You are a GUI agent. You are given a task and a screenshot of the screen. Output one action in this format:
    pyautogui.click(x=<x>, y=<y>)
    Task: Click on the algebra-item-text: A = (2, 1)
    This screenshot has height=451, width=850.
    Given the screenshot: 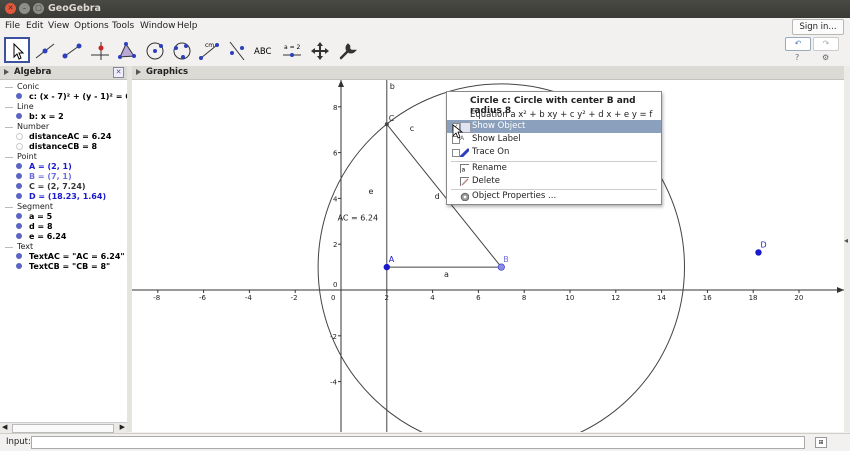 What is the action you would take?
    pyautogui.click(x=50, y=166)
    